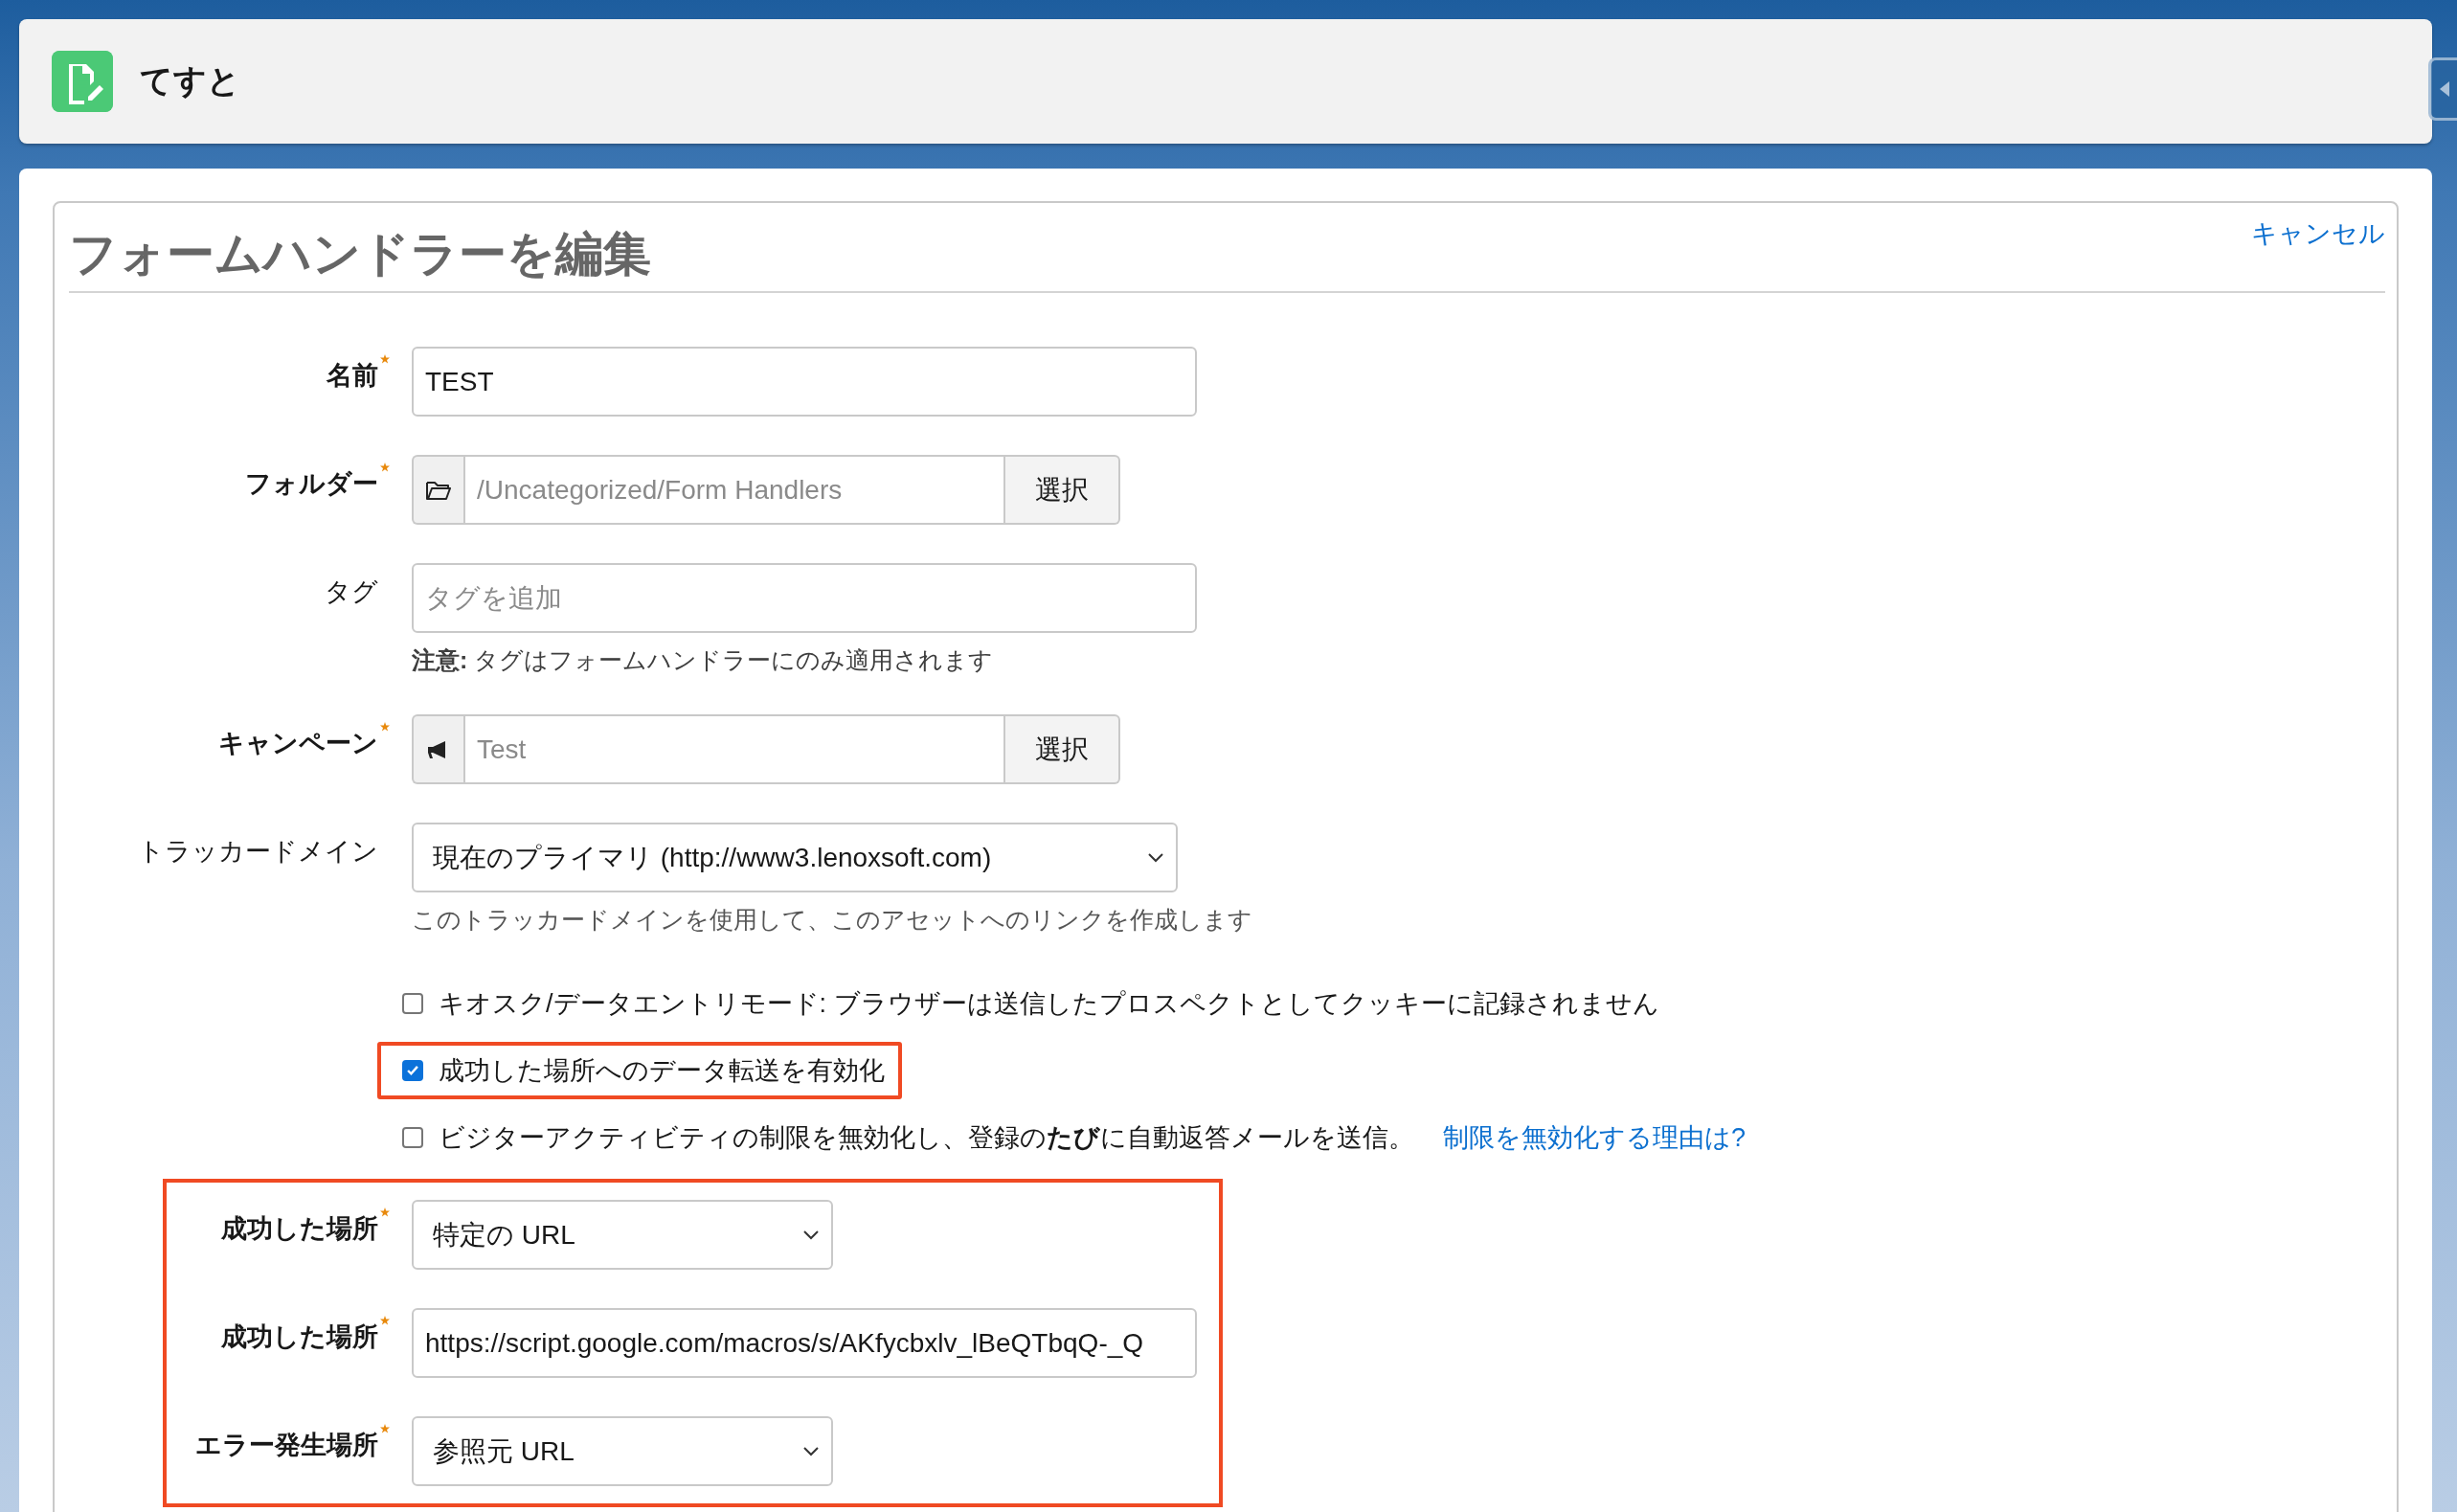 The height and width of the screenshot is (1512, 2457). What do you see at coordinates (662, 1071) in the screenshot?
I see `checkbox-label: 成功した場所へのデータ転送を有効化` at bounding box center [662, 1071].